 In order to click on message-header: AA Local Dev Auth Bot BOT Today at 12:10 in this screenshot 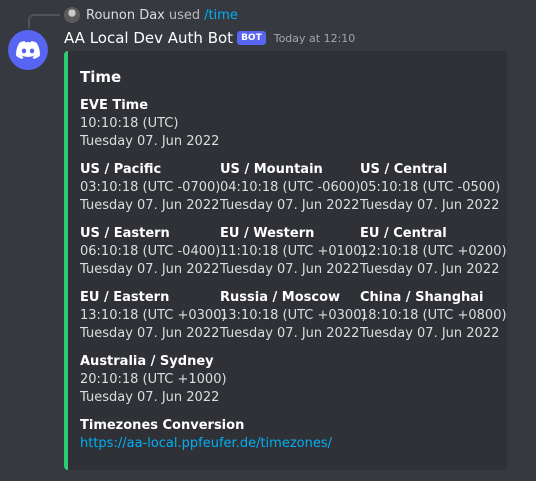, I will do `click(209, 38)`.